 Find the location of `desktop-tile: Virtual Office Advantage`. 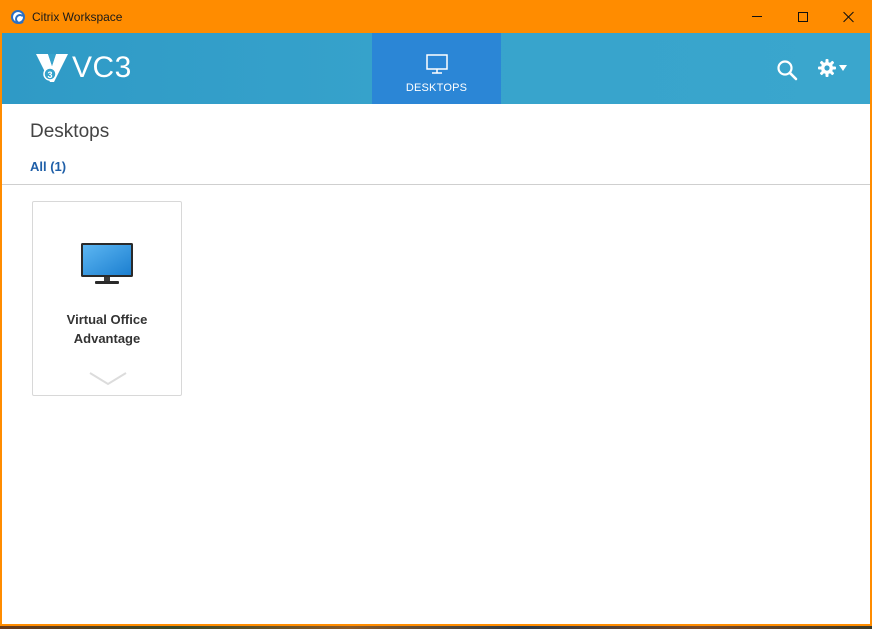

desktop-tile: Virtual Office Advantage is located at coordinates (107, 298).